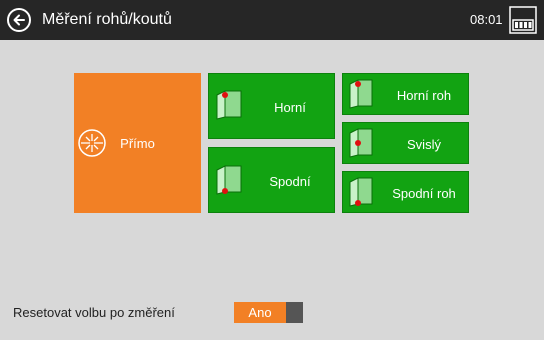 This screenshot has height=340, width=544. I want to click on tile-direct: Přímo, so click(137, 143).